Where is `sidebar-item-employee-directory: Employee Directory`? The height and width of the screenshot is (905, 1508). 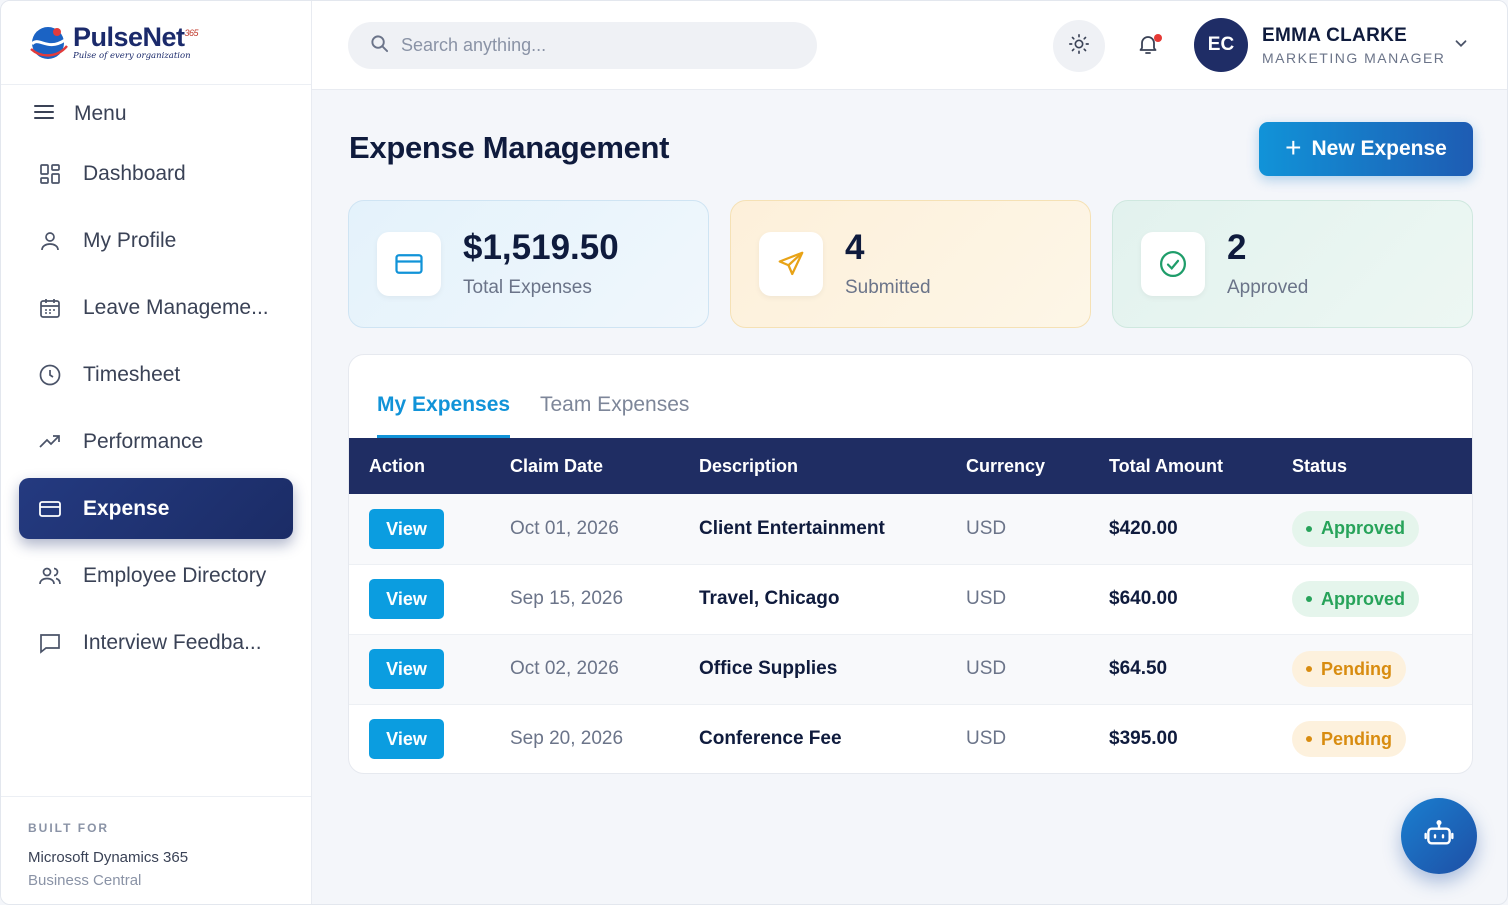
sidebar-item-employee-directory: Employee Directory is located at coordinates (156, 575).